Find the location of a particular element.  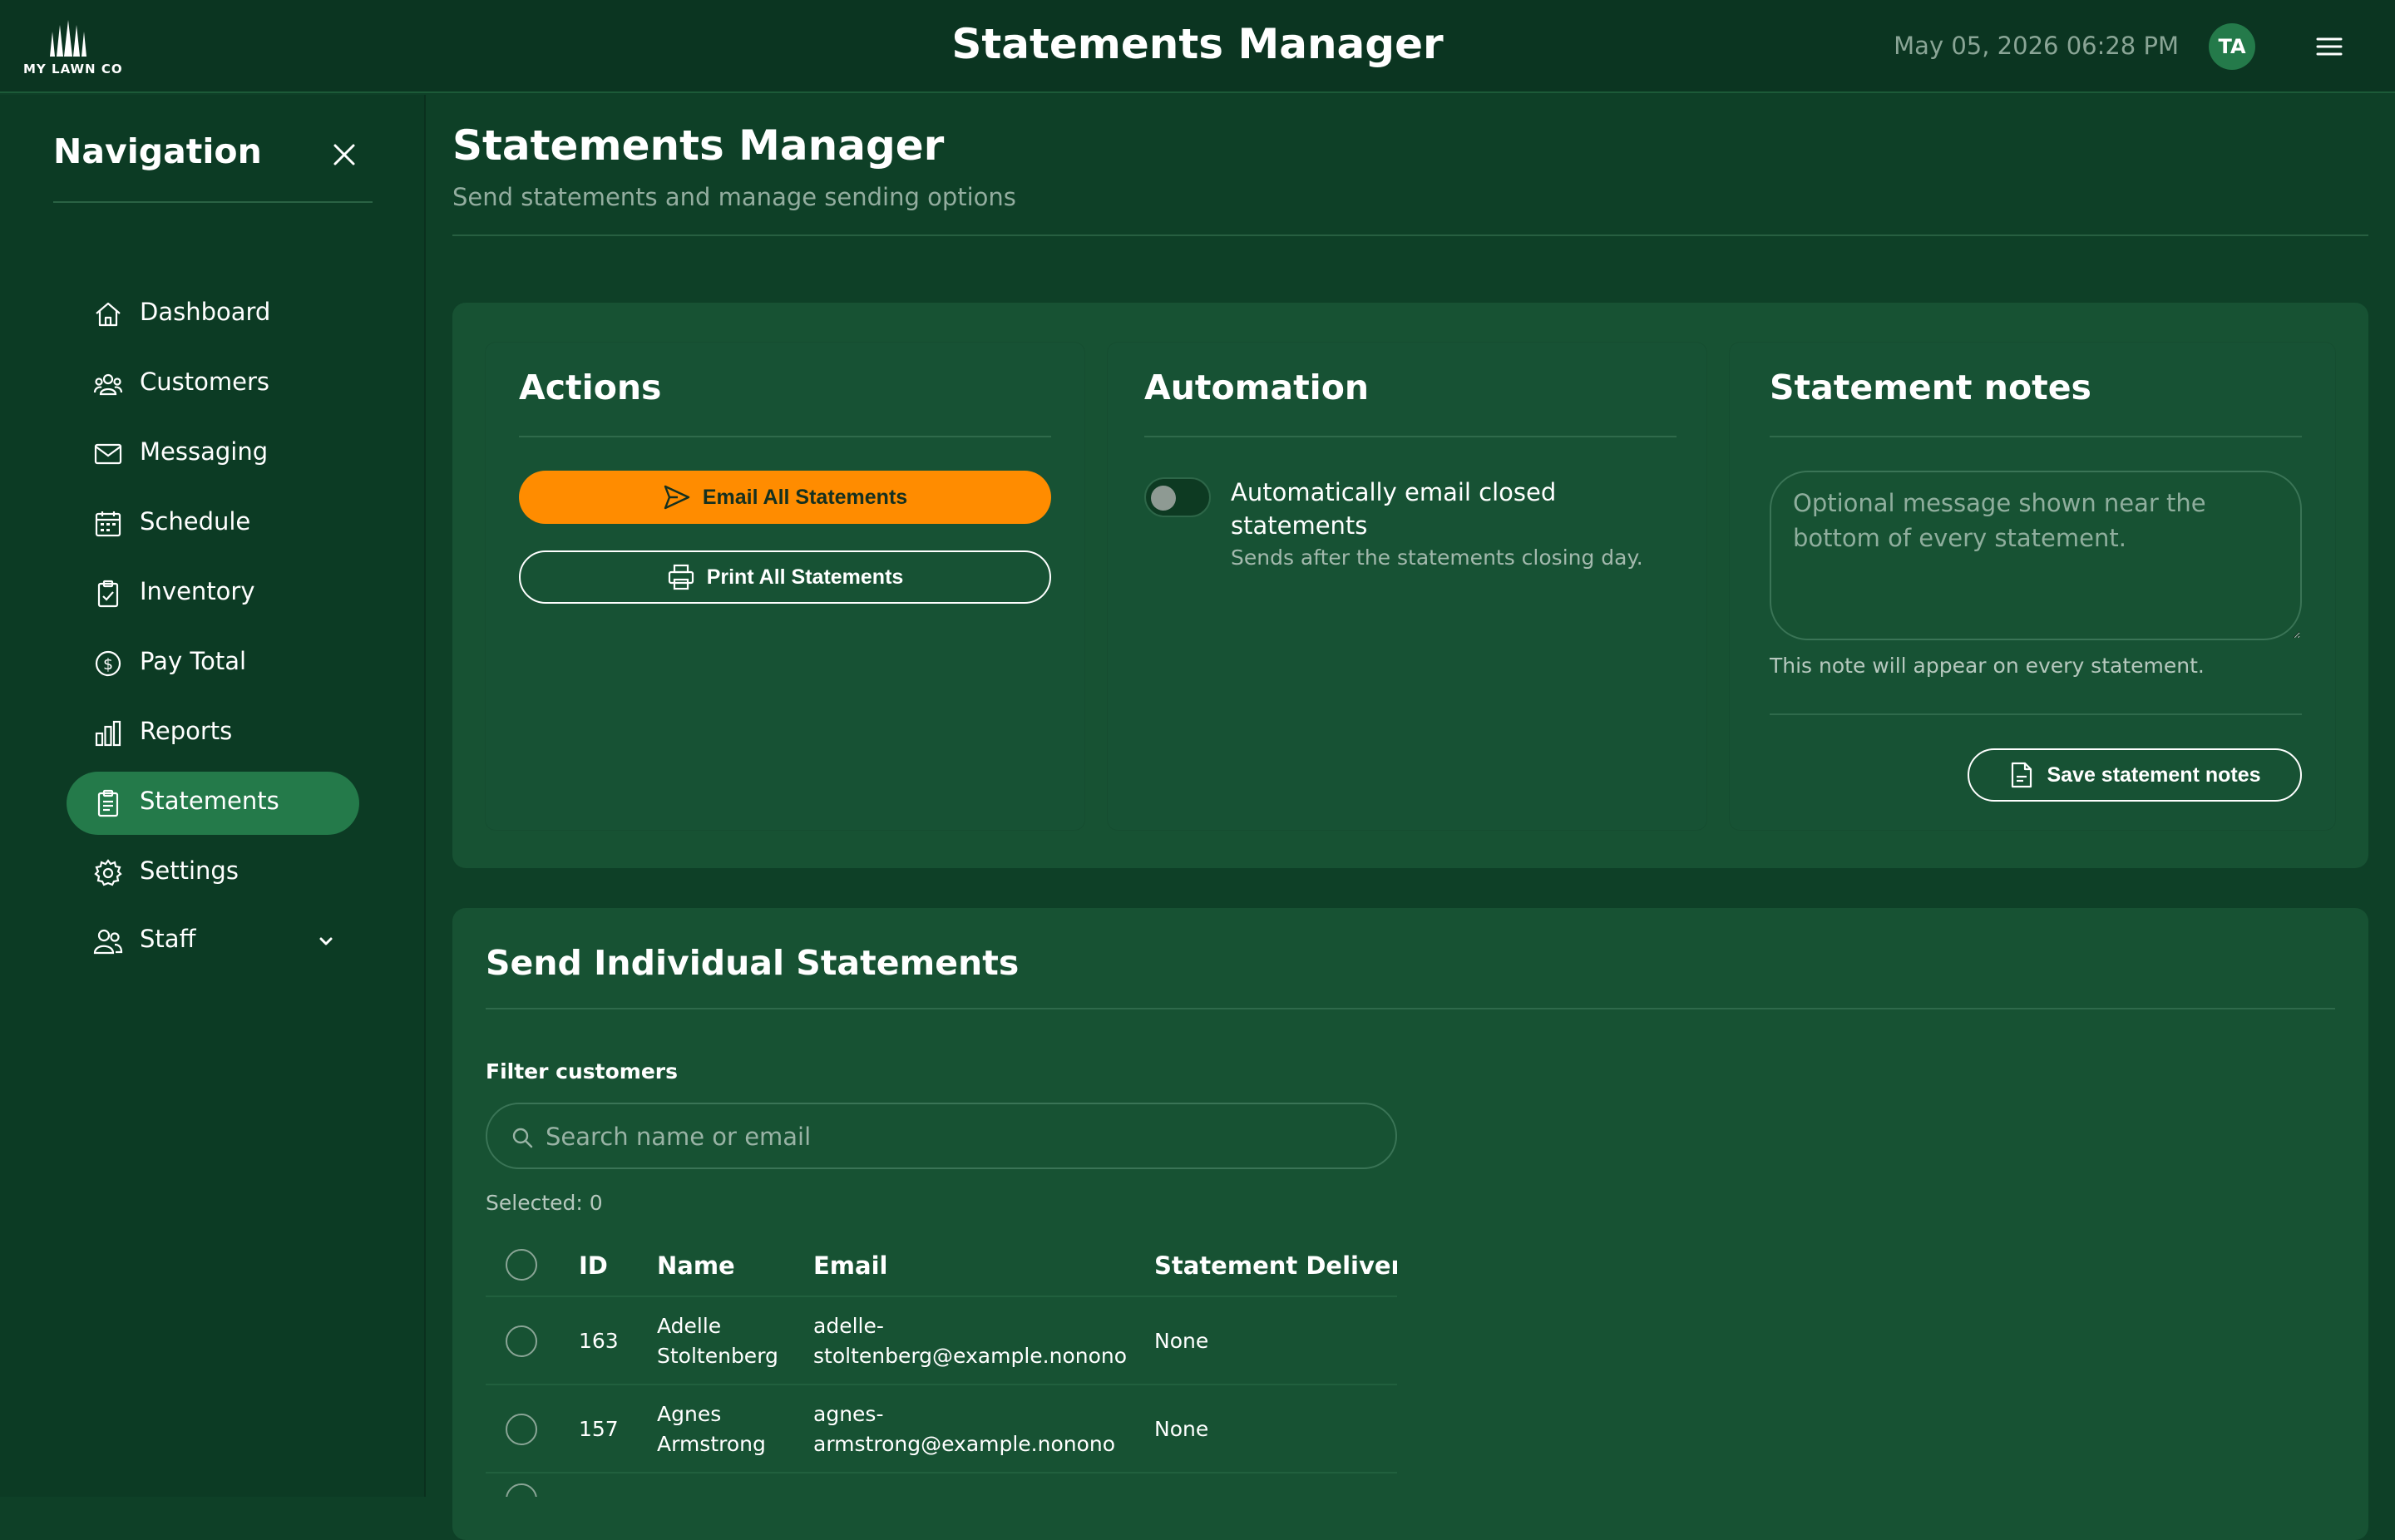

column-header-email: Email is located at coordinates (979, 1266).